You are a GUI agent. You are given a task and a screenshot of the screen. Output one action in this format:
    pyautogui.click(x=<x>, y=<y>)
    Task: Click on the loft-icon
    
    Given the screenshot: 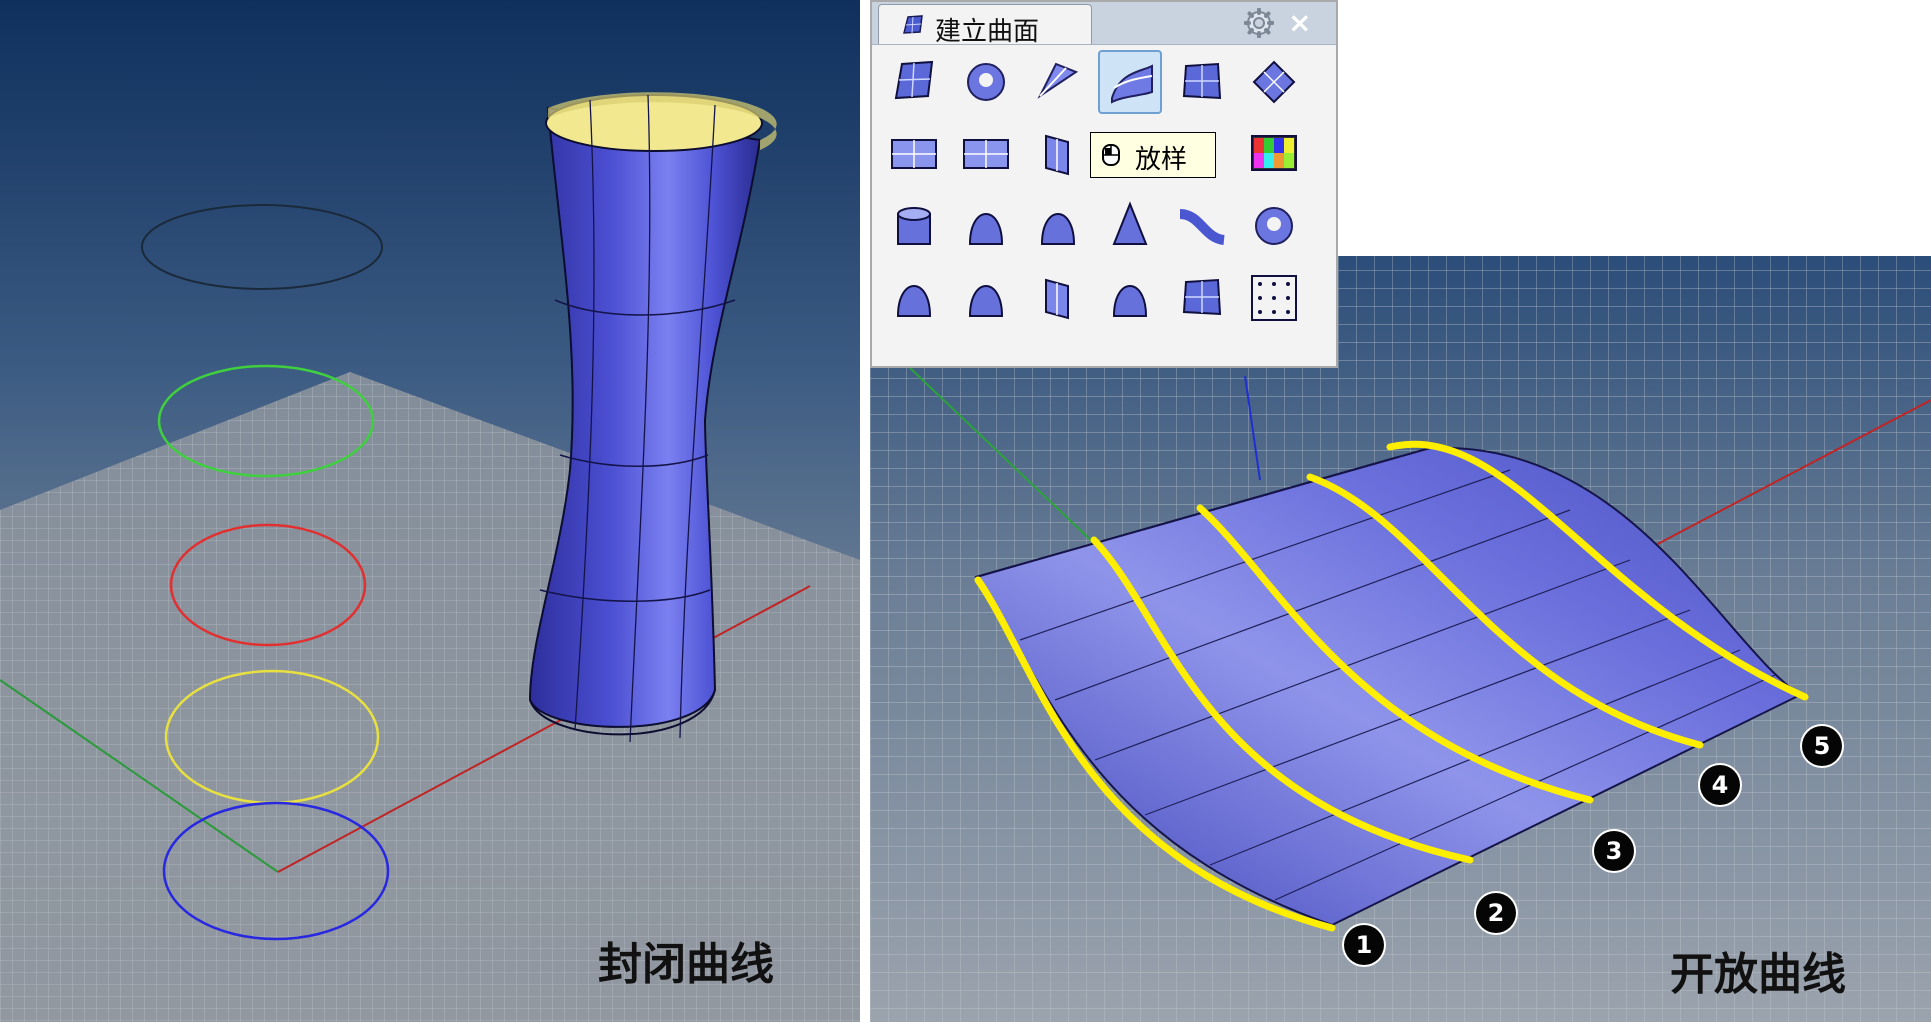 What is the action you would take?
    pyautogui.click(x=1130, y=82)
    